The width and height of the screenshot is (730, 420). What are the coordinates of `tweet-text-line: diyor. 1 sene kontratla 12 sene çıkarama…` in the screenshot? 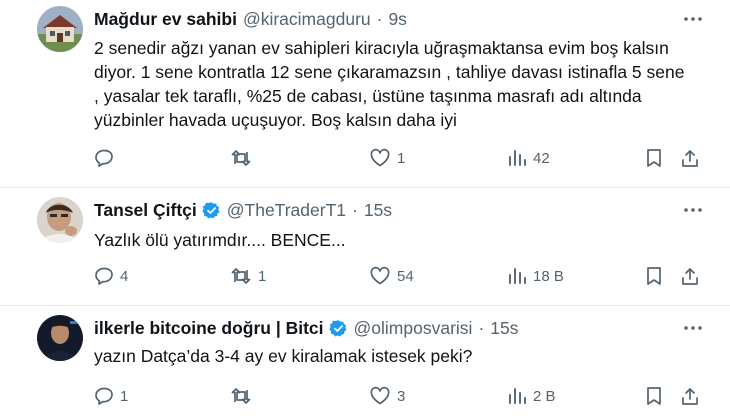 It's located at (389, 72).